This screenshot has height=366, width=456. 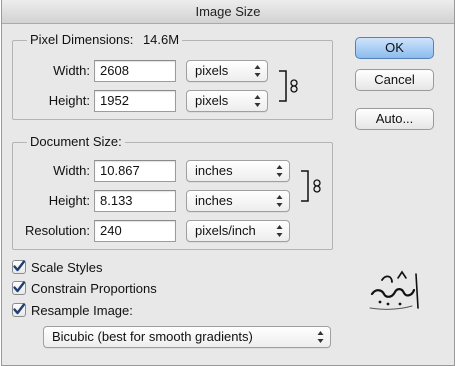 I want to click on pixel-dimensions-label: Pixel Dimensions:, so click(x=82, y=39).